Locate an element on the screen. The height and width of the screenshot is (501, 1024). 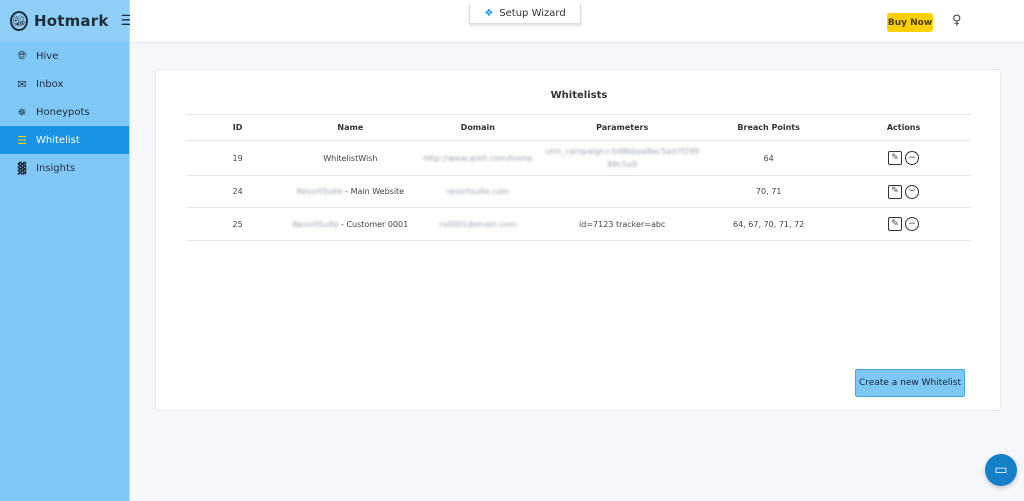
sidebar-item-label: Hive is located at coordinates (47, 56).